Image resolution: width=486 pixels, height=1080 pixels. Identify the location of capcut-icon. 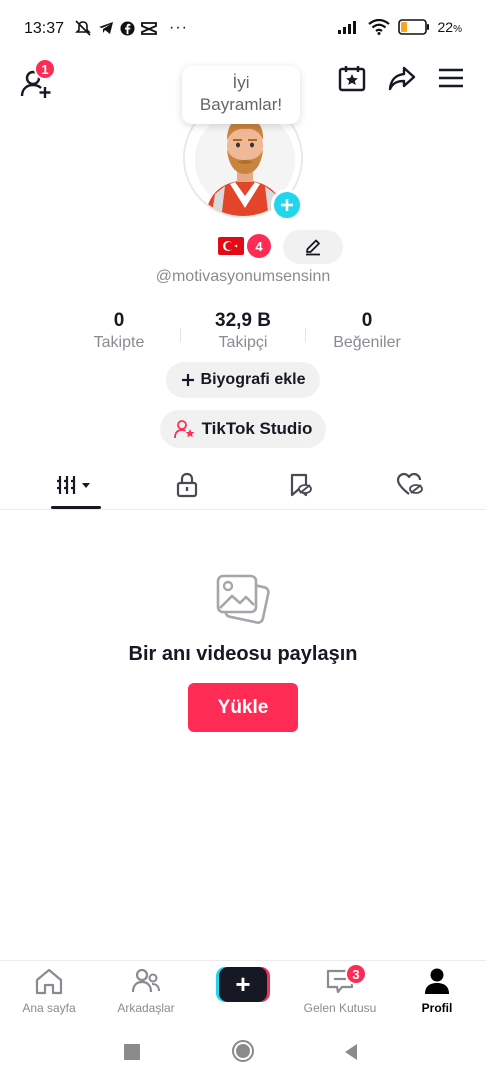
(149, 28).